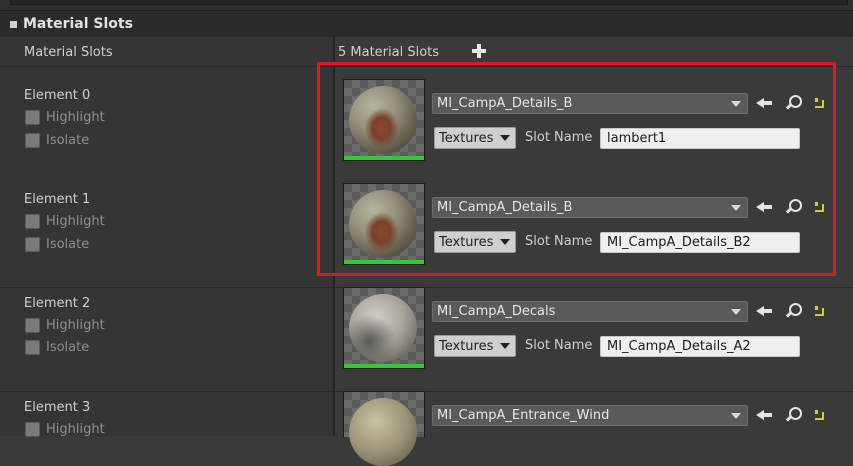 The image size is (853, 466). Describe the element at coordinates (389, 52) in the screenshot. I see `material-slots-count: 5 Material Slots` at that location.